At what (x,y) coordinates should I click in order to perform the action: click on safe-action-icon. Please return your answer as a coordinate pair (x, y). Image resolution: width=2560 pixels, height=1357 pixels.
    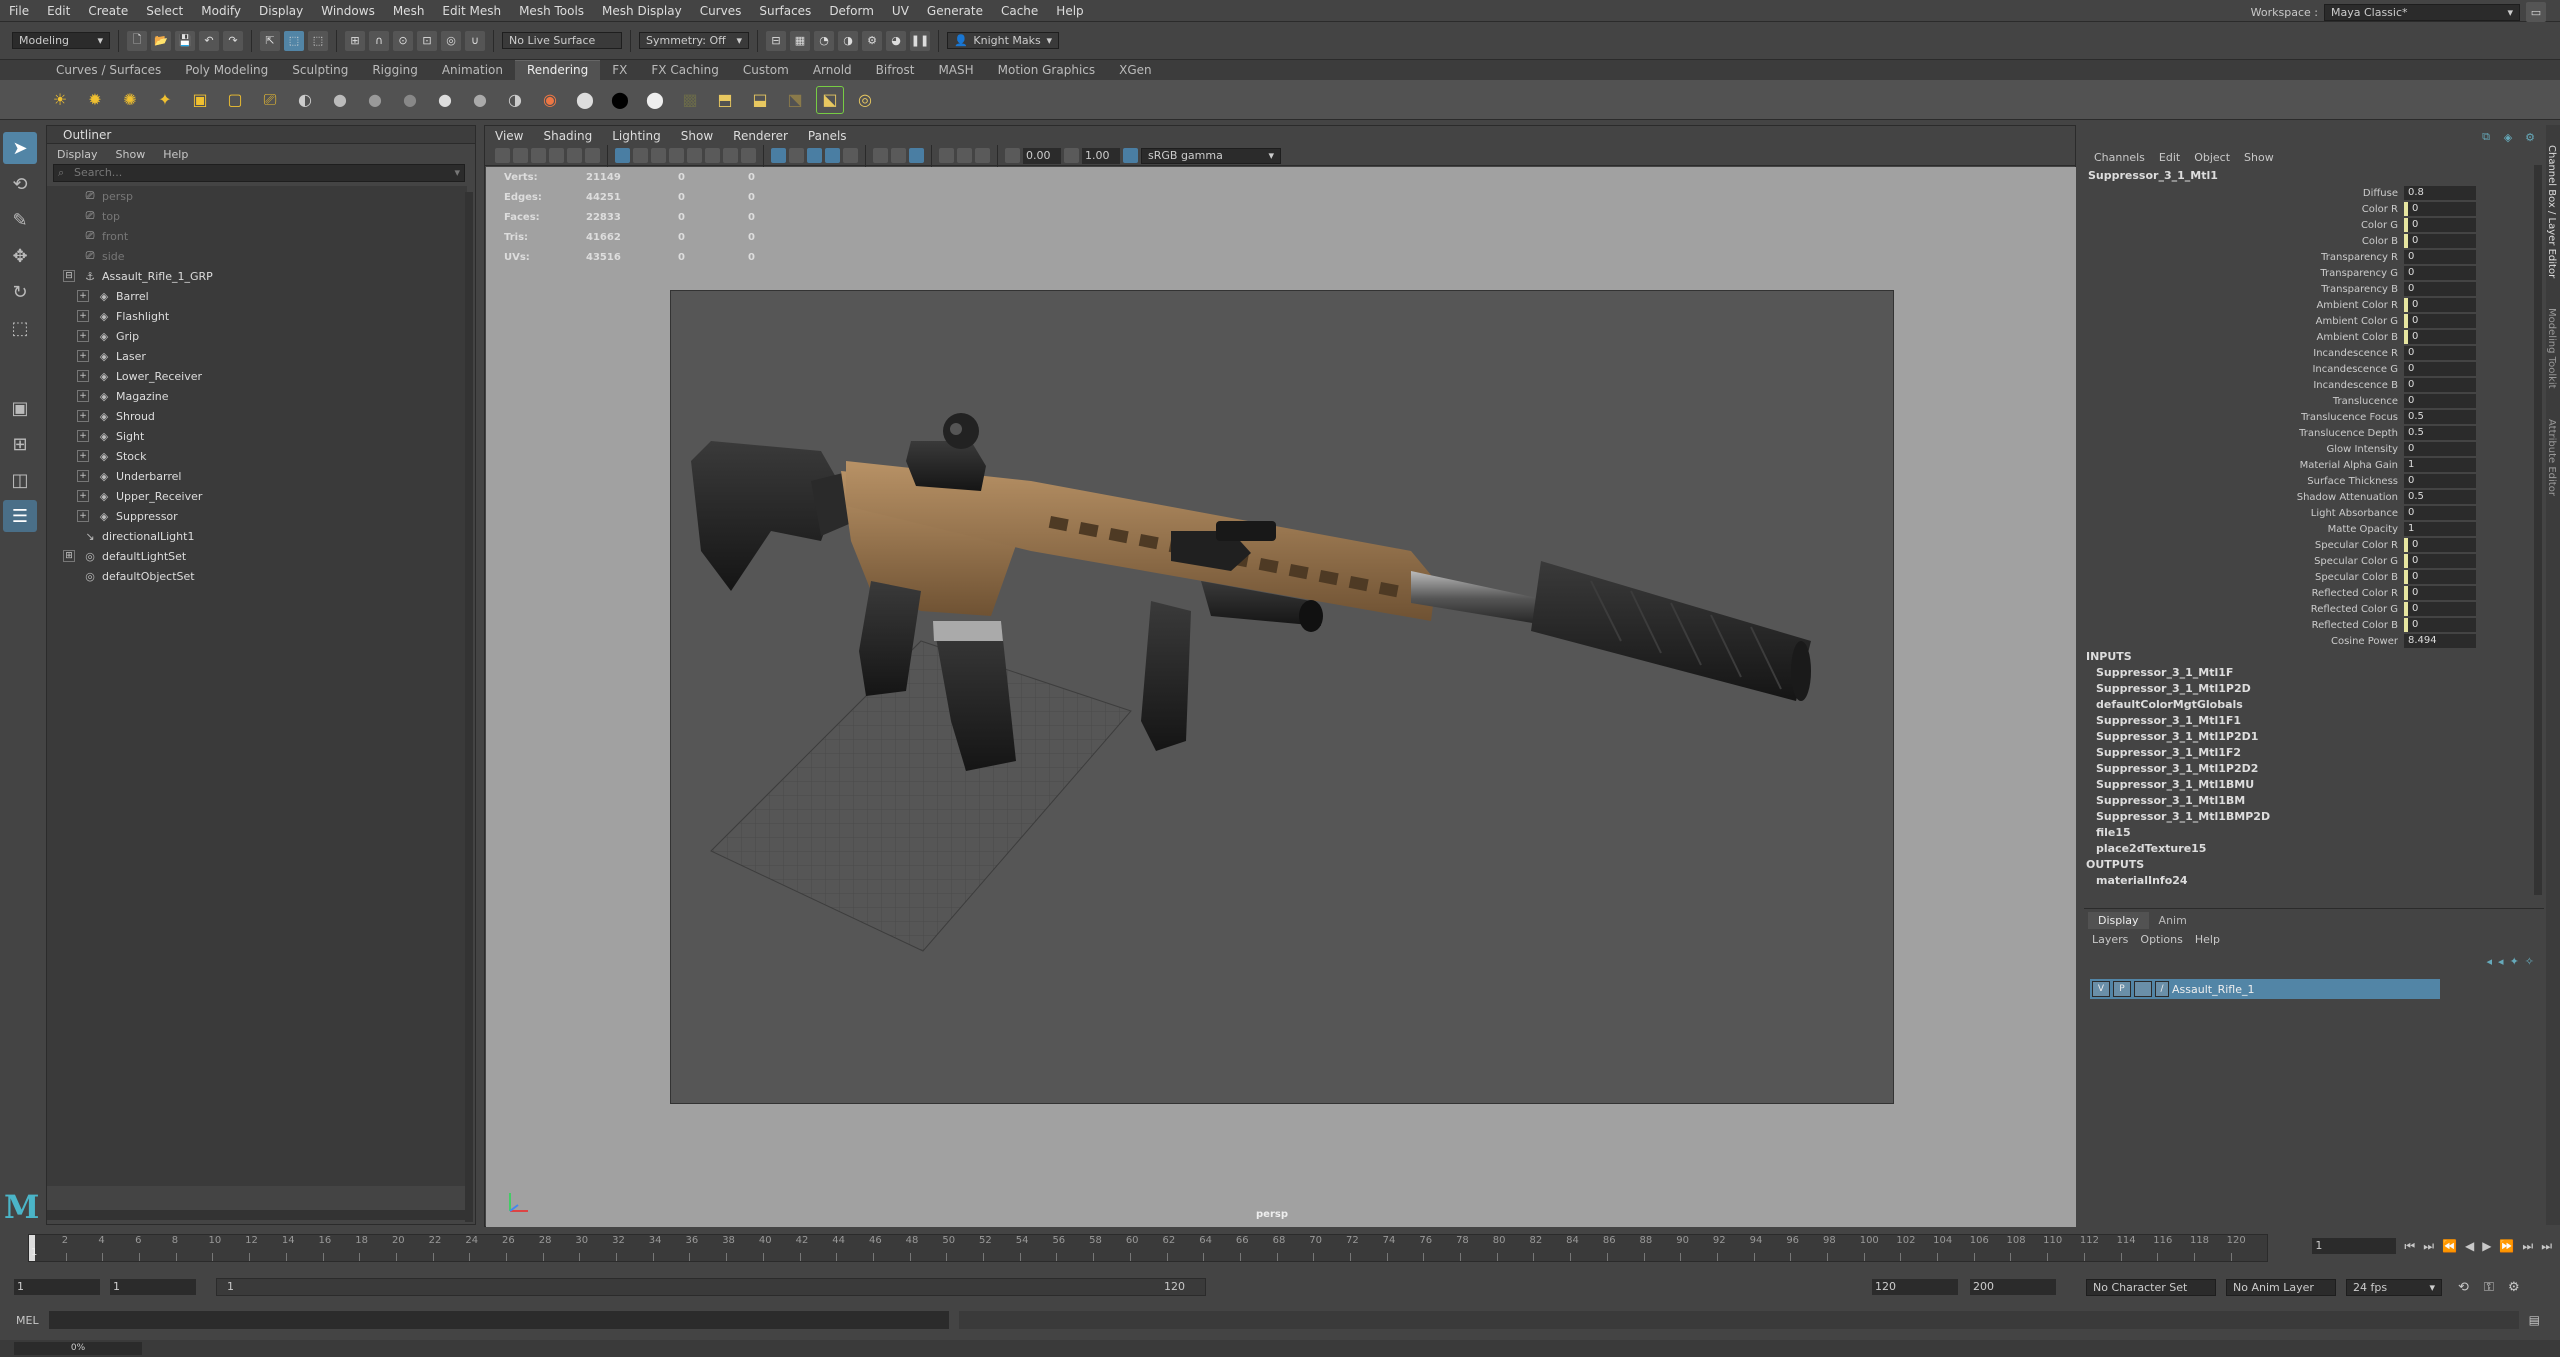
    Looking at the image, I should click on (946, 155).